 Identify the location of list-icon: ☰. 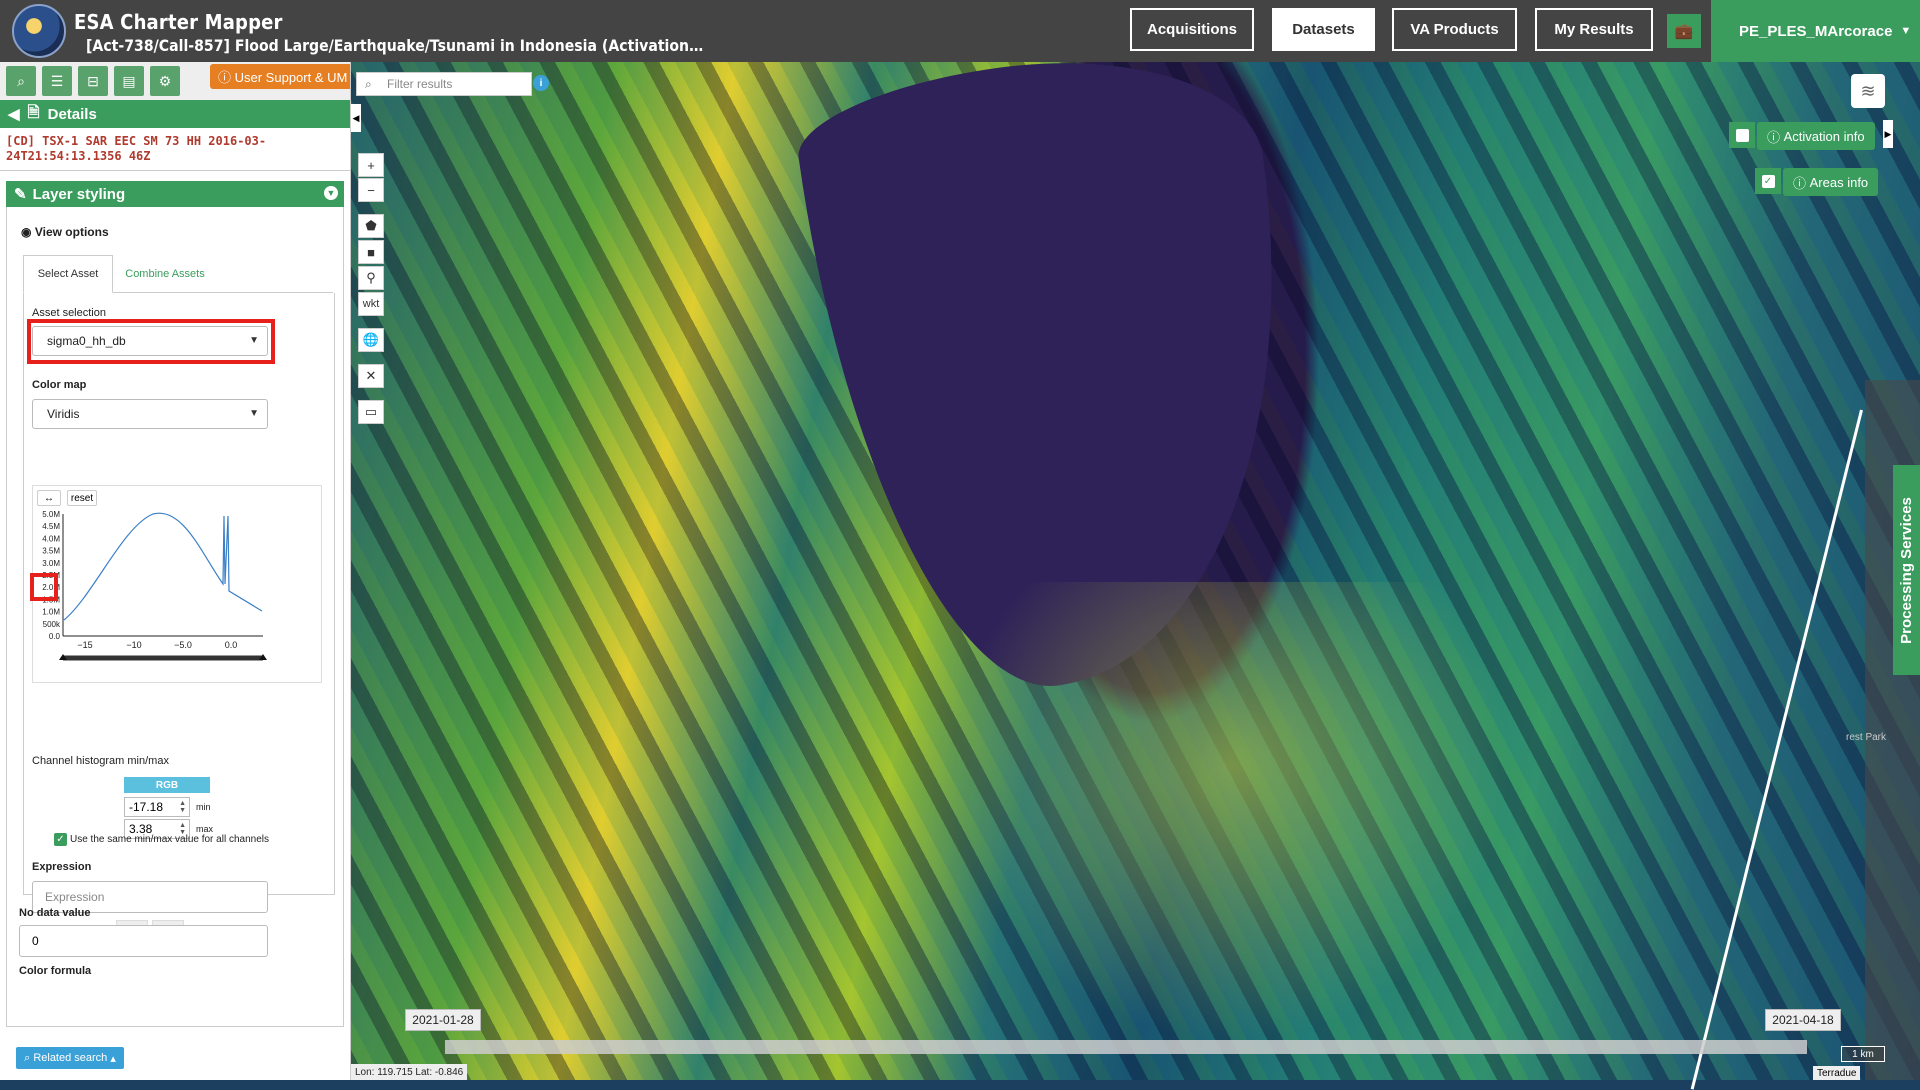
(57, 81).